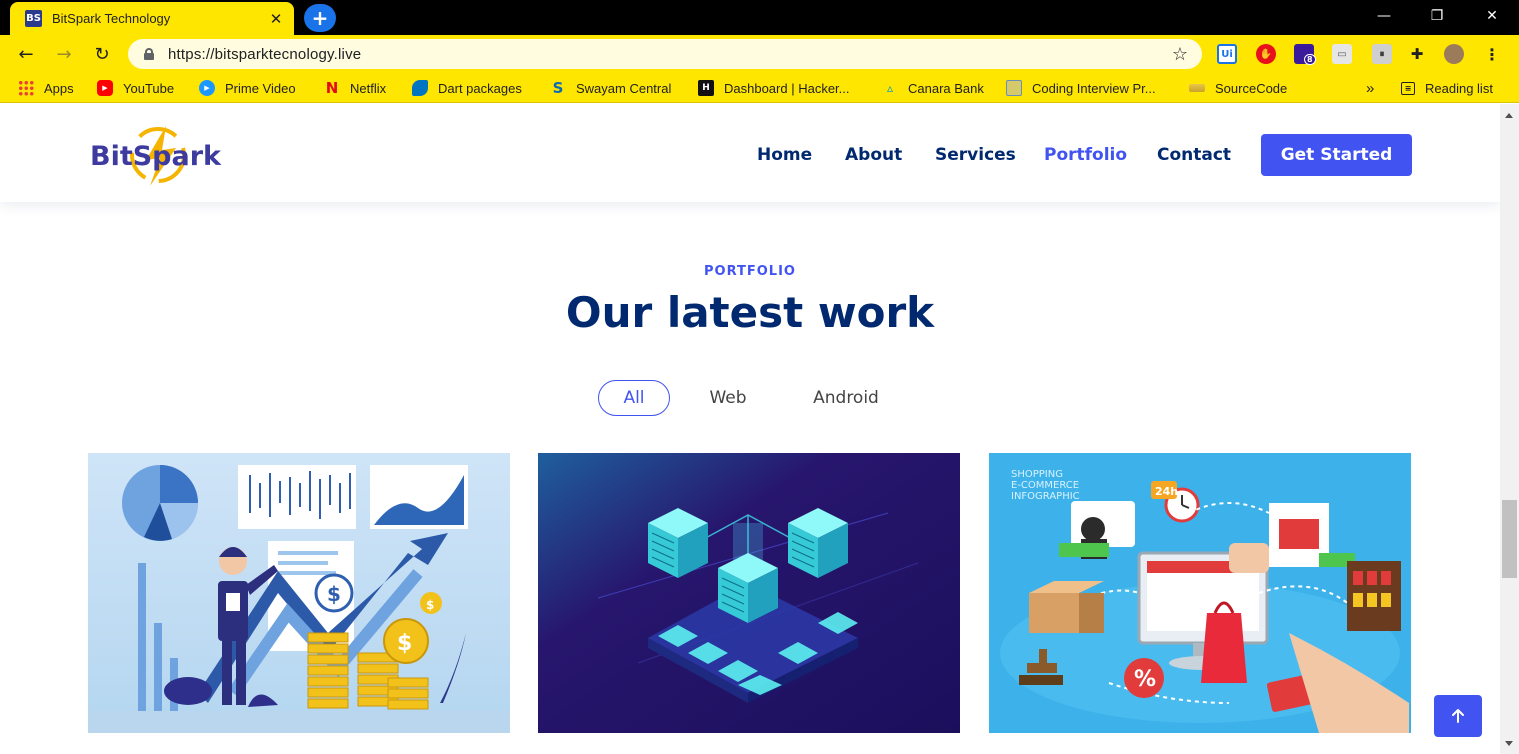 This screenshot has width=1519, height=754. I want to click on scrollbar-thumb, so click(1509, 539).